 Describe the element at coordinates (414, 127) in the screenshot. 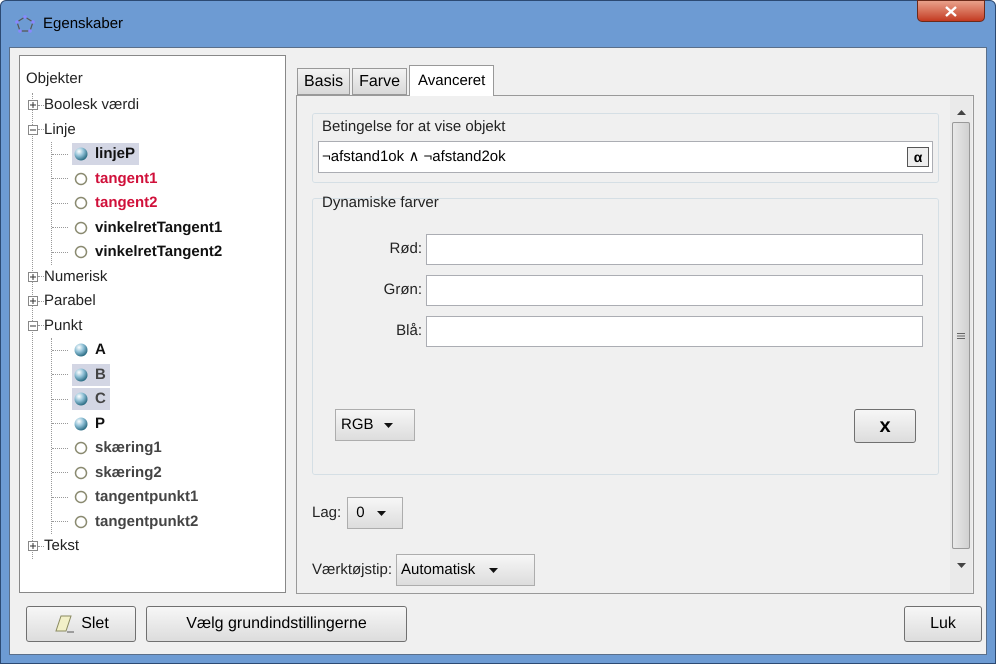

I see `group-title: Betingelse for at vise objekt` at that location.